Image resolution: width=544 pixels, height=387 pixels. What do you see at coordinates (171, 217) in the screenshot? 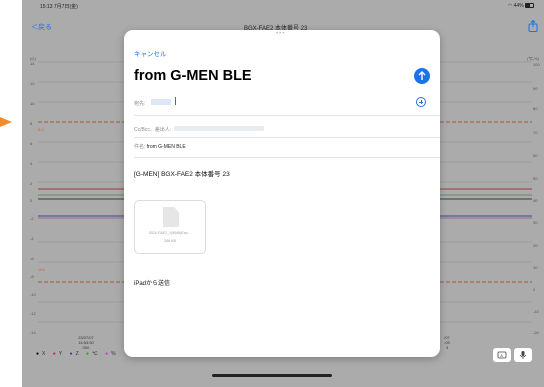
I see `document-icon` at bounding box center [171, 217].